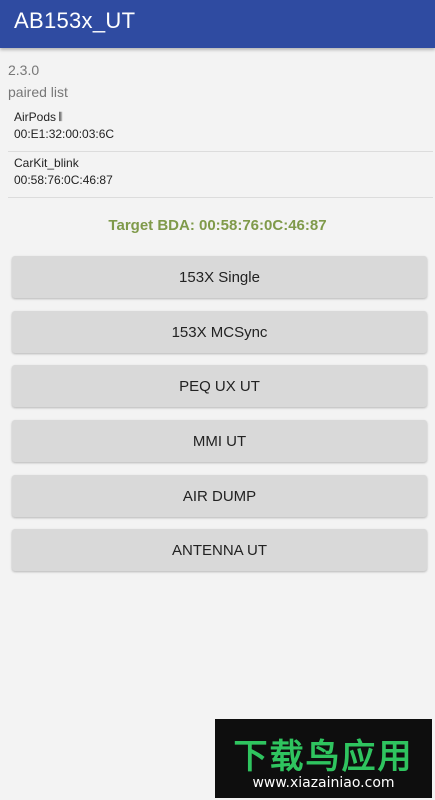  I want to click on watermark-logo: 下载鸟应用 www.xiazainiao.com, so click(323, 758).